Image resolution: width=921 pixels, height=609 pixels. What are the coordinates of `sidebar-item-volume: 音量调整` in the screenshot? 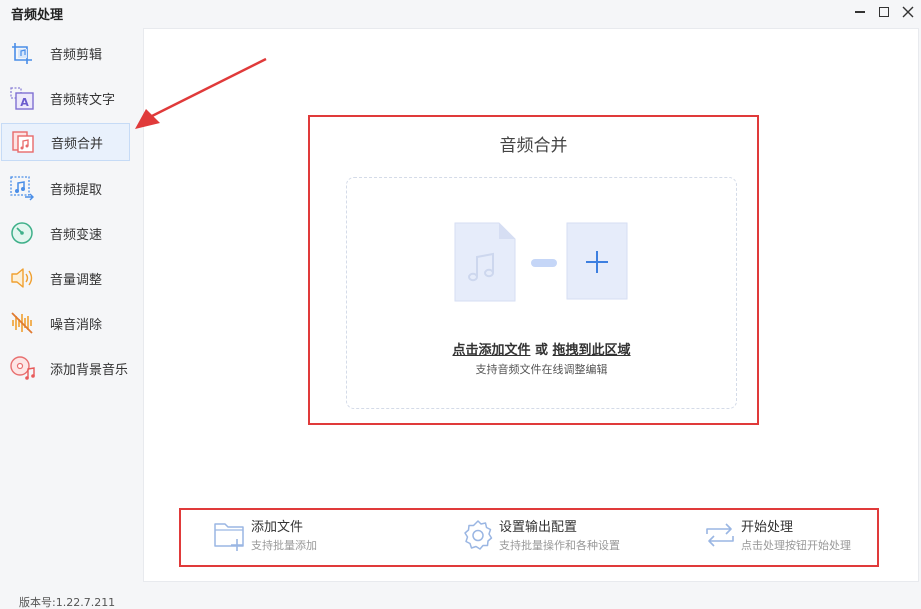 It's located at (71, 278).